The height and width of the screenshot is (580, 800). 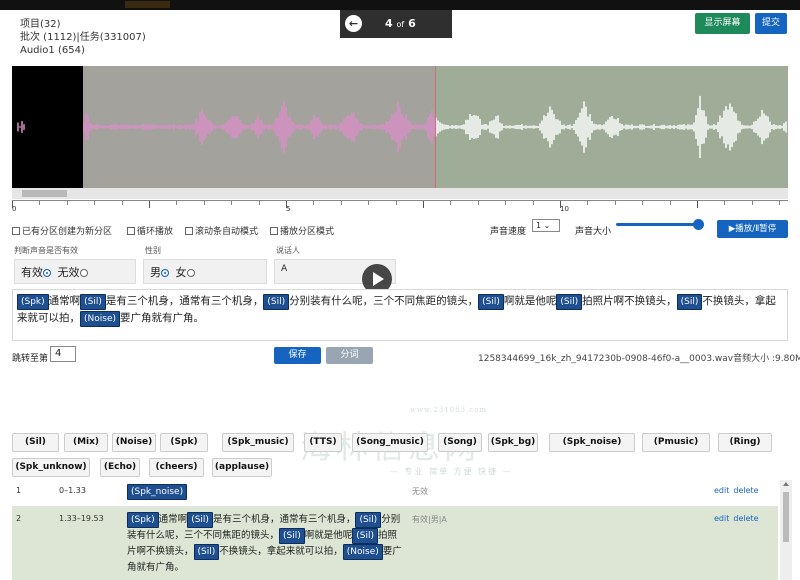 What do you see at coordinates (420, 491) in the screenshot?
I see `row-status: 无效` at bounding box center [420, 491].